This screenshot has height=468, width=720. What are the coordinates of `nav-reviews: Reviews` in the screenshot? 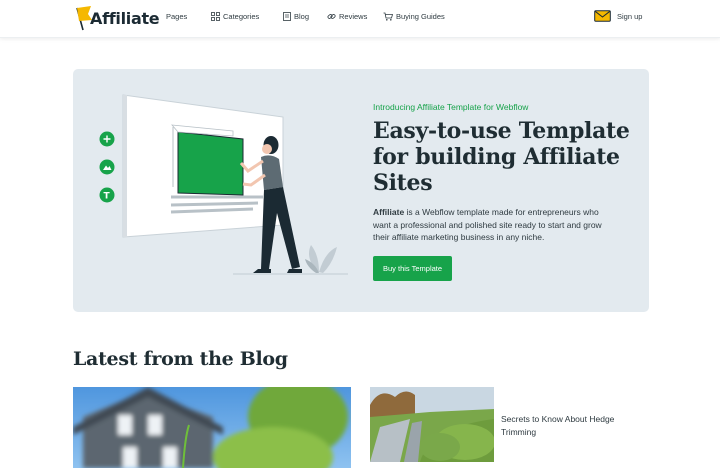 It's located at (347, 16).